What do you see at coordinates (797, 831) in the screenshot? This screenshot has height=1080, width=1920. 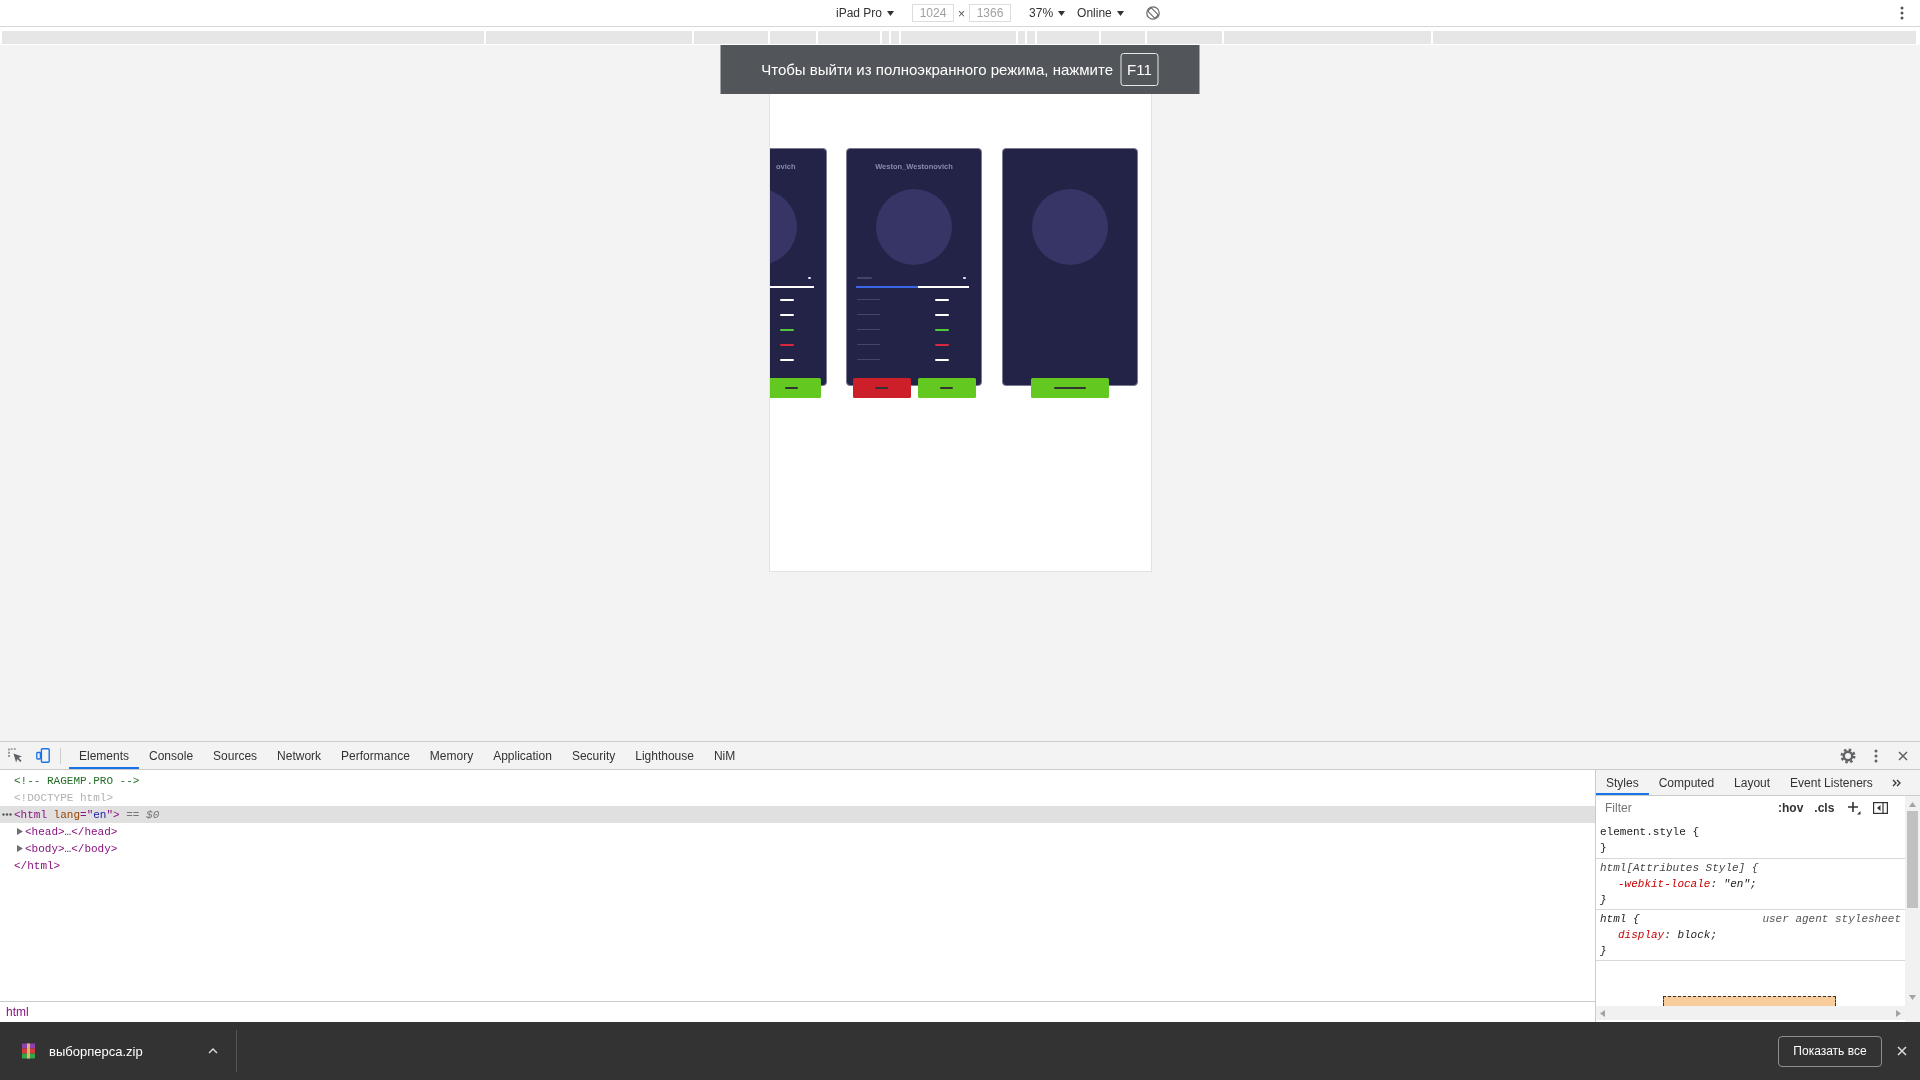 I see `dom-tree-row: <head>…</head>` at bounding box center [797, 831].